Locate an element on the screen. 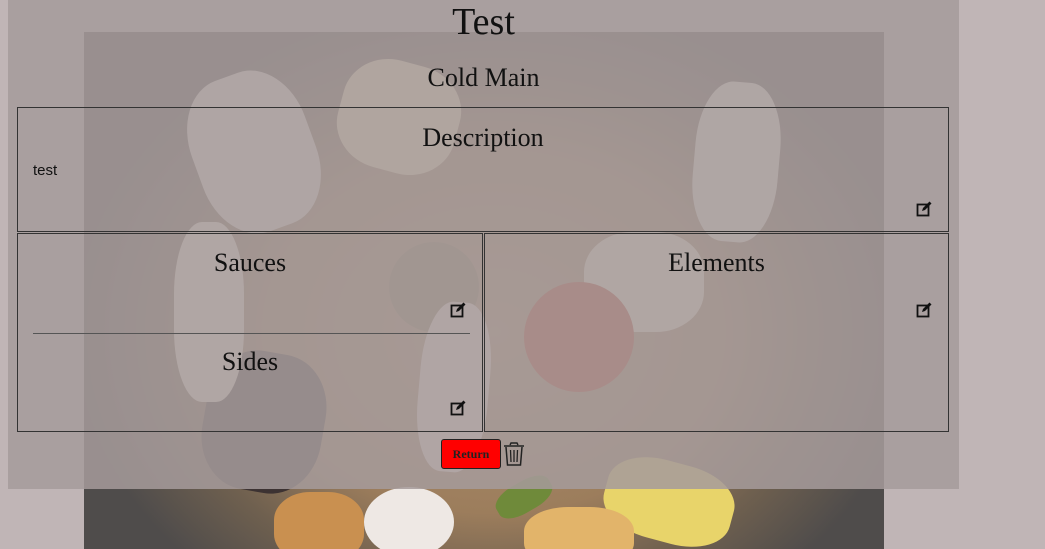 The width and height of the screenshot is (1045, 549). return-button: Return is located at coordinates (471, 454).